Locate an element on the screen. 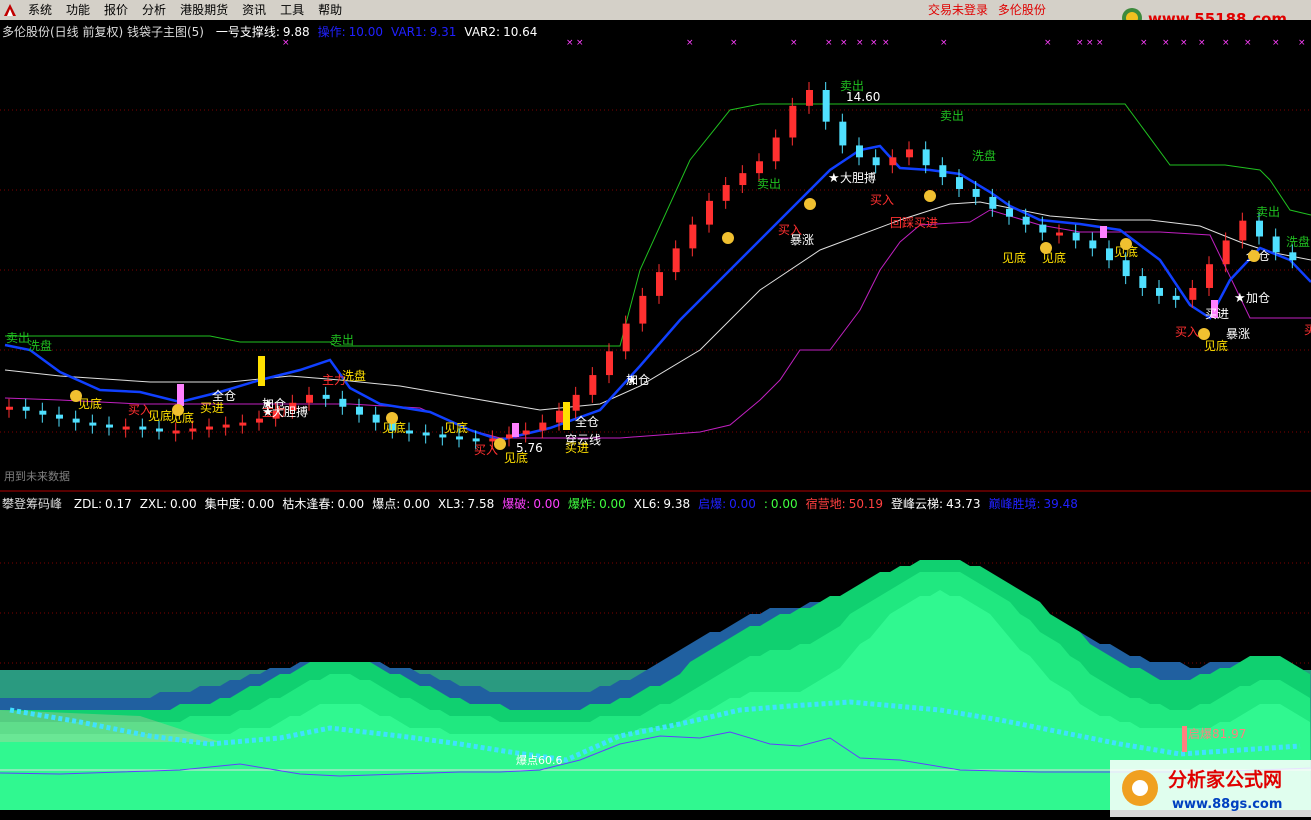 This screenshot has height=820, width=1311. indicator-value: 43.73 is located at coordinates (963, 504).